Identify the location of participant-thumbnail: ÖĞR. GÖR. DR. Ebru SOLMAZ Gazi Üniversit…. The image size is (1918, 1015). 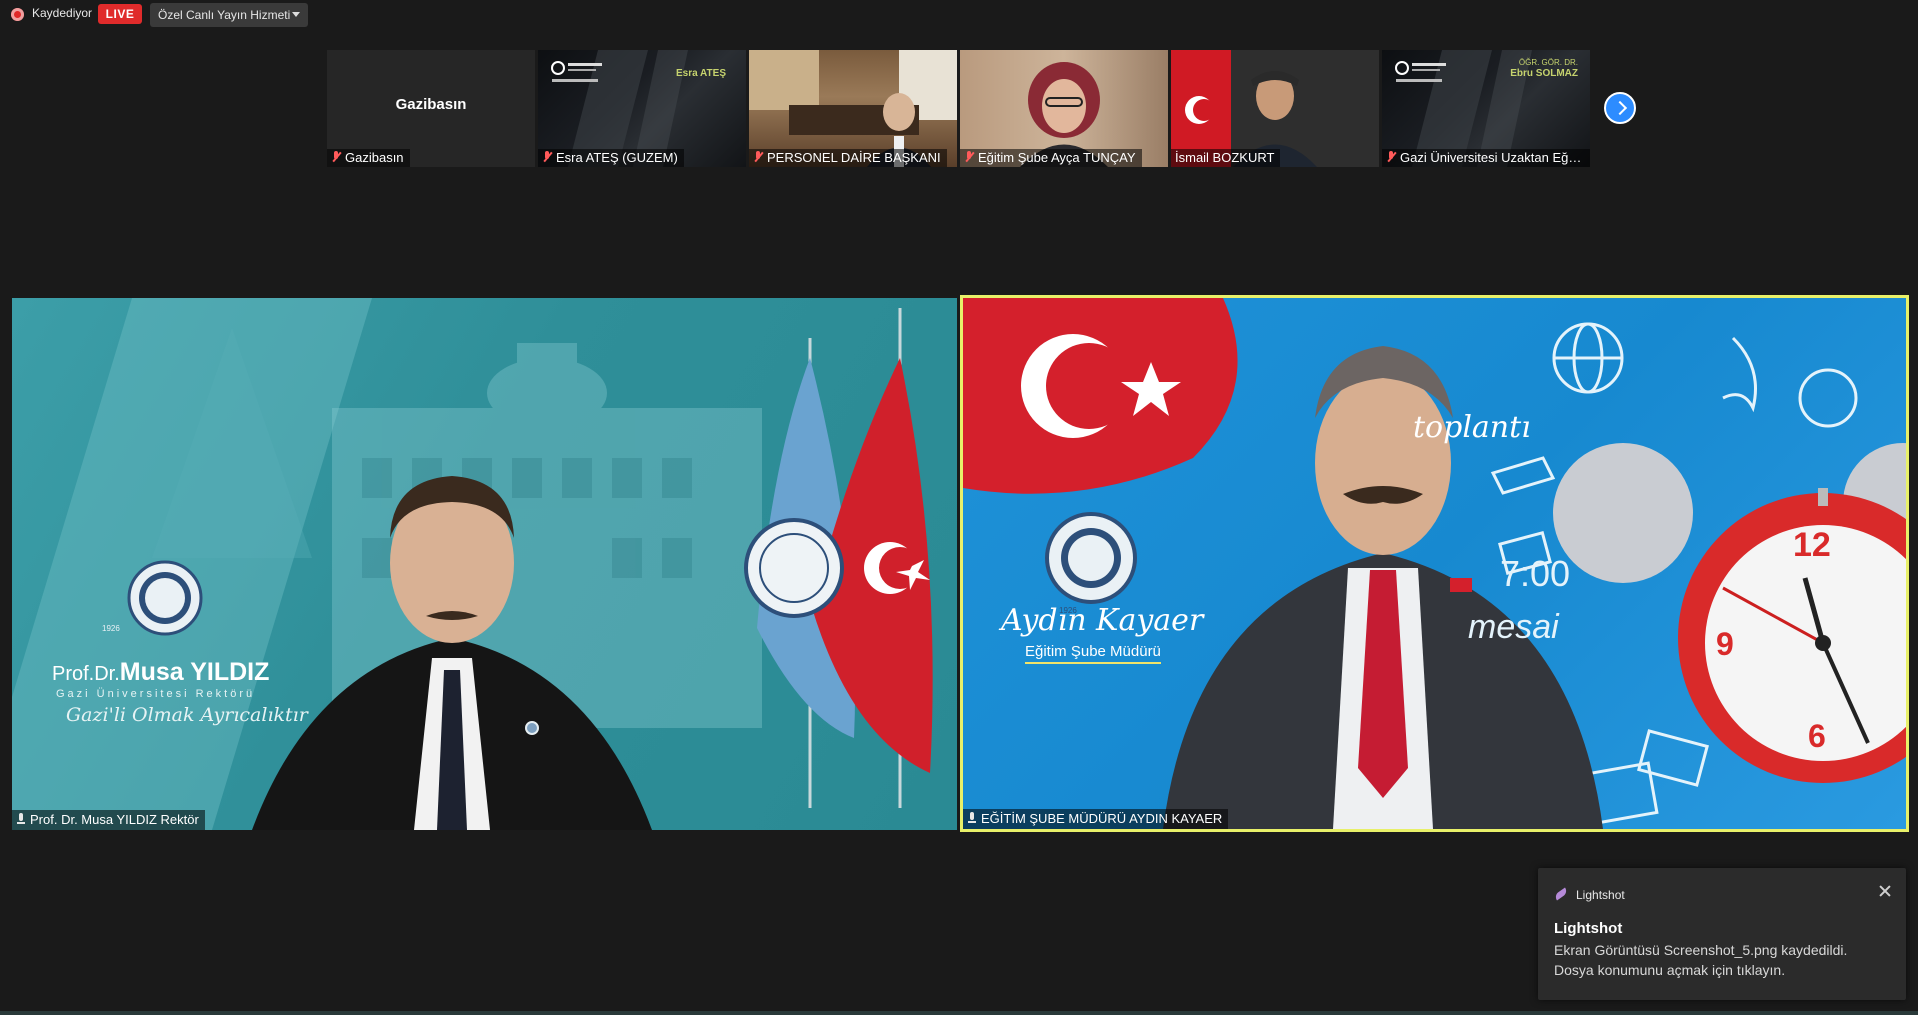
(1486, 108).